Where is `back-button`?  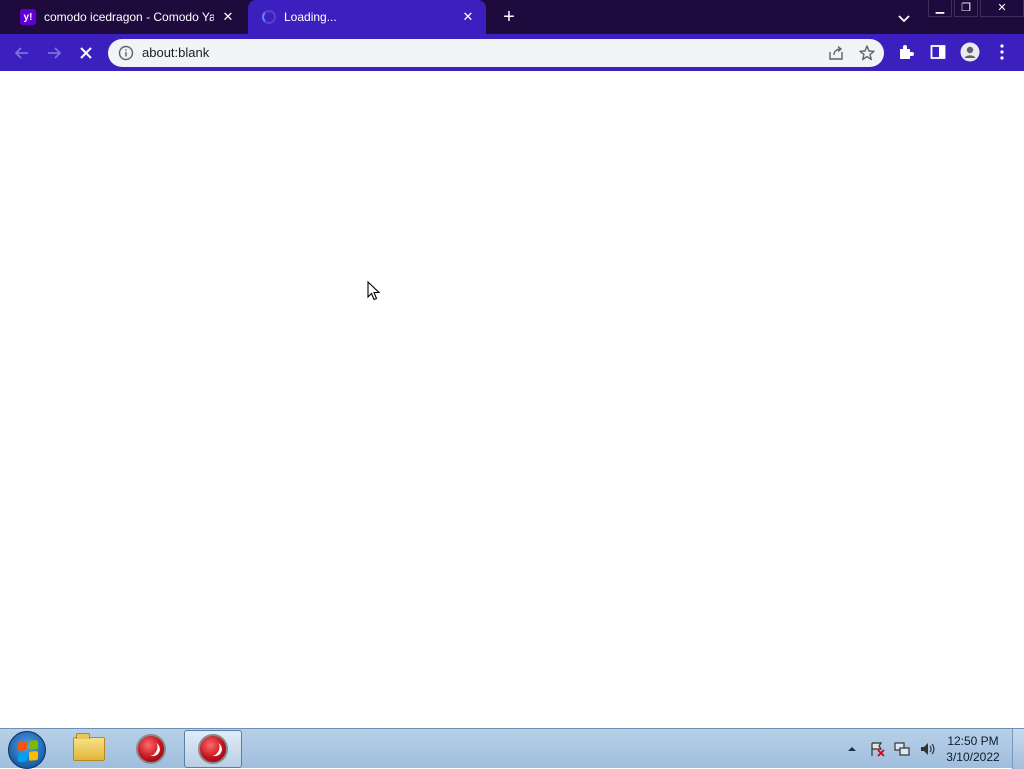 back-button is located at coordinates (22, 53).